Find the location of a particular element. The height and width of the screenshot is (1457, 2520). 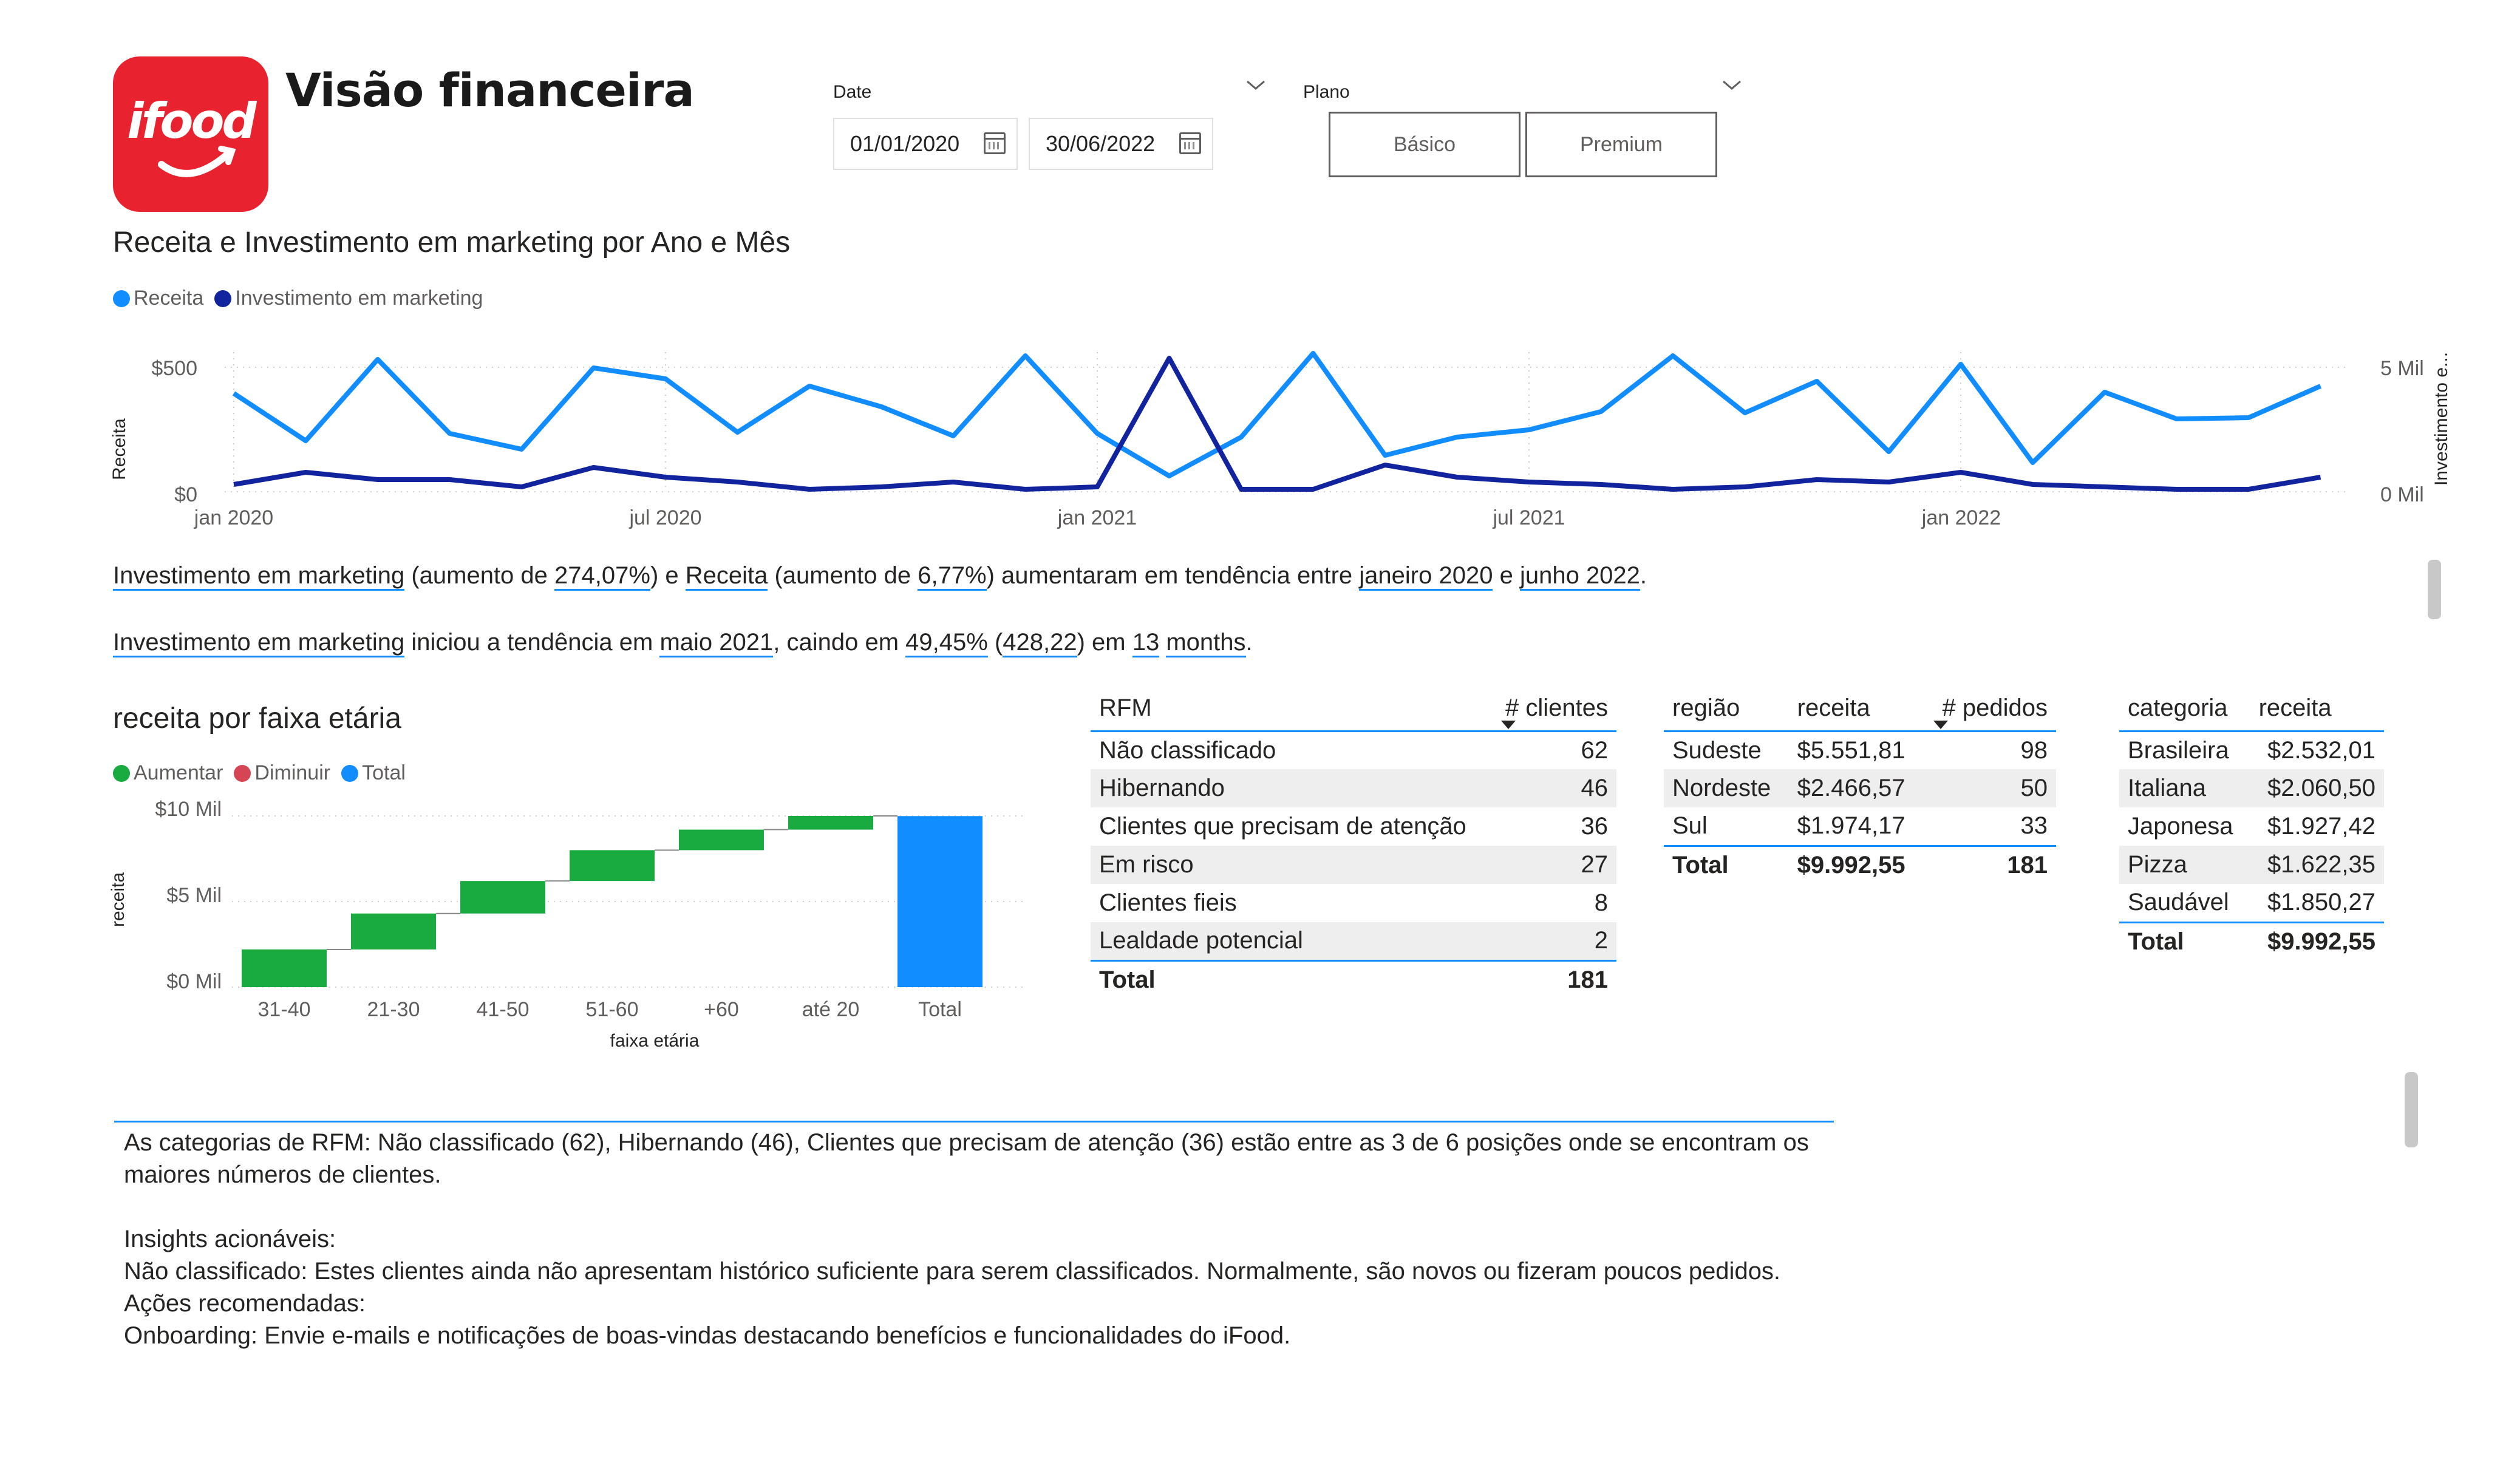

x-tick: 21-30 is located at coordinates (393, 1009).